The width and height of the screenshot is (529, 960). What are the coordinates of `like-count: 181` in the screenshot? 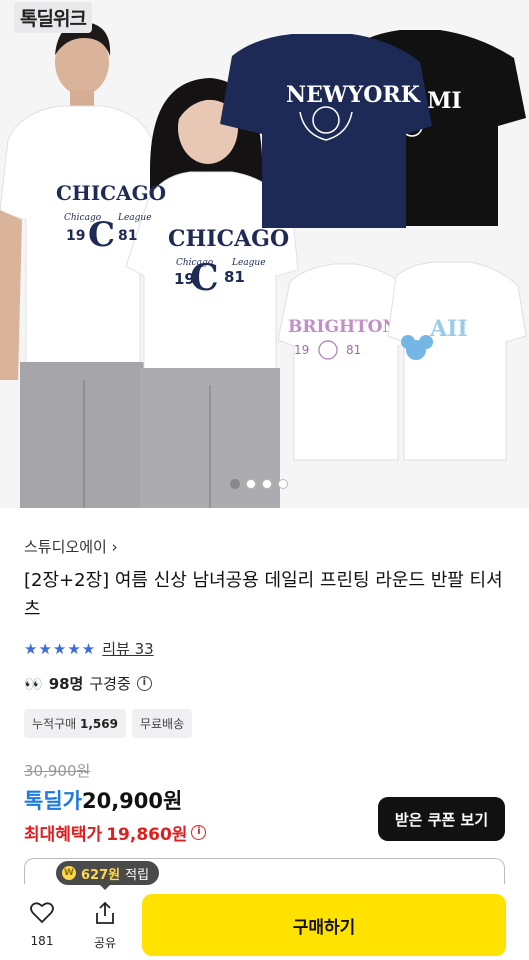 It's located at (42, 941).